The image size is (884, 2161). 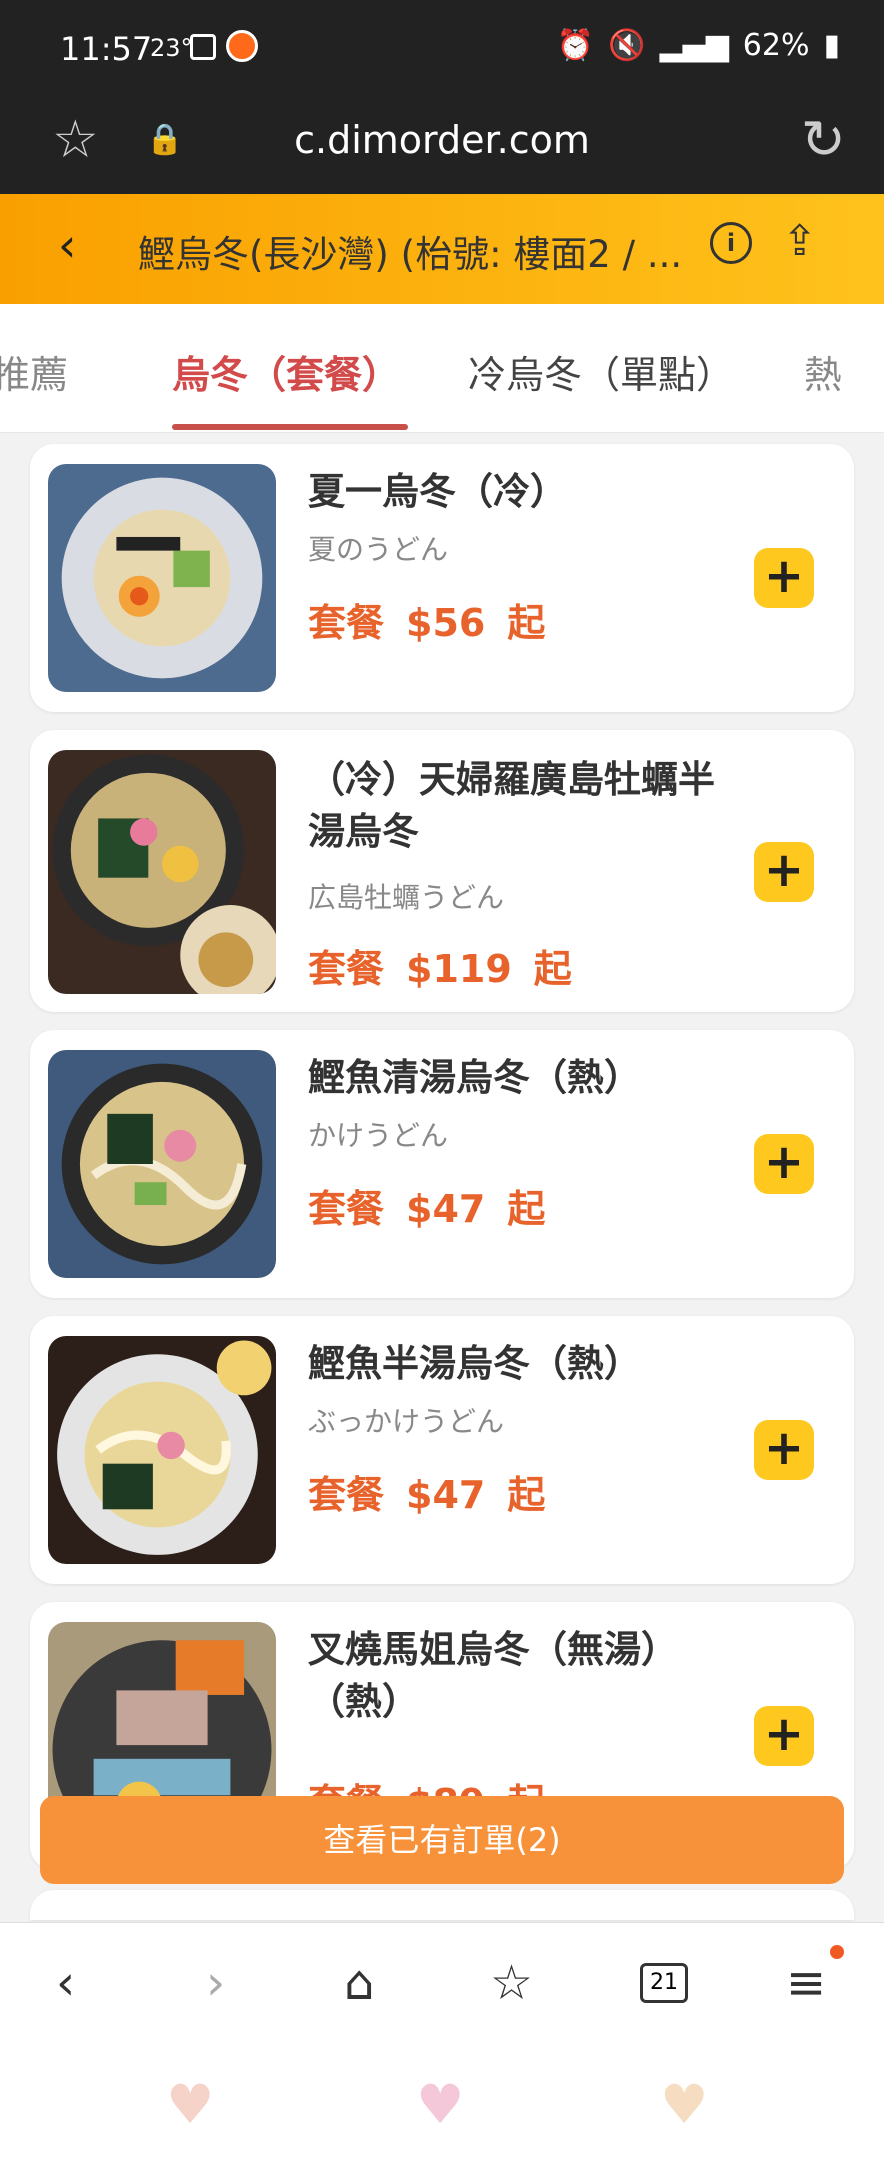 What do you see at coordinates (806, 1983) in the screenshot?
I see `menu-icon: ≡` at bounding box center [806, 1983].